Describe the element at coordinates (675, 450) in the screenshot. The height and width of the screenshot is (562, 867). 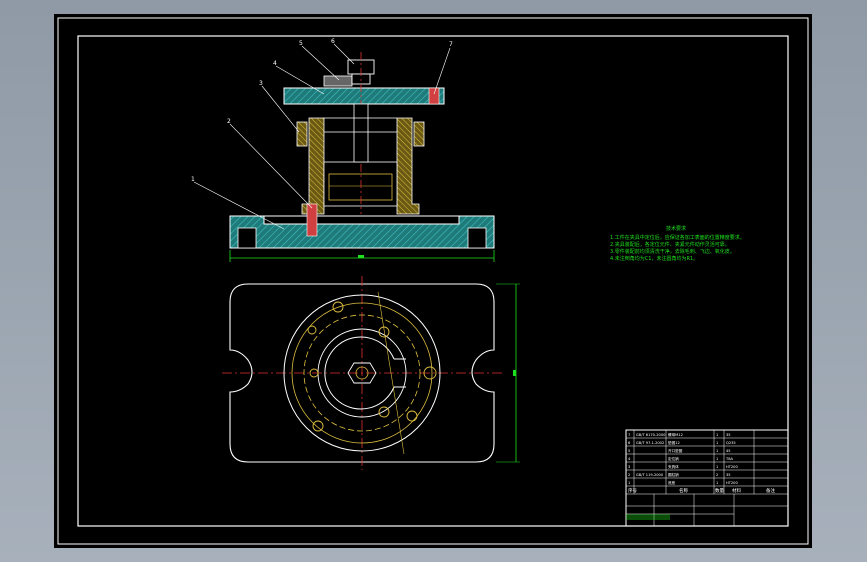
I see `part-5-name: 开口垫圈` at that location.